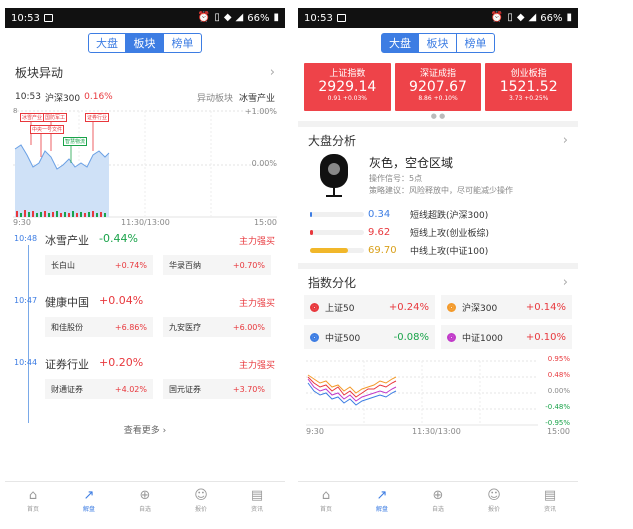 This screenshot has width=633, height=529. What do you see at coordinates (506, 307) in the screenshot?
I see `divergence-item: 沪深300 +0.14%` at bounding box center [506, 307].